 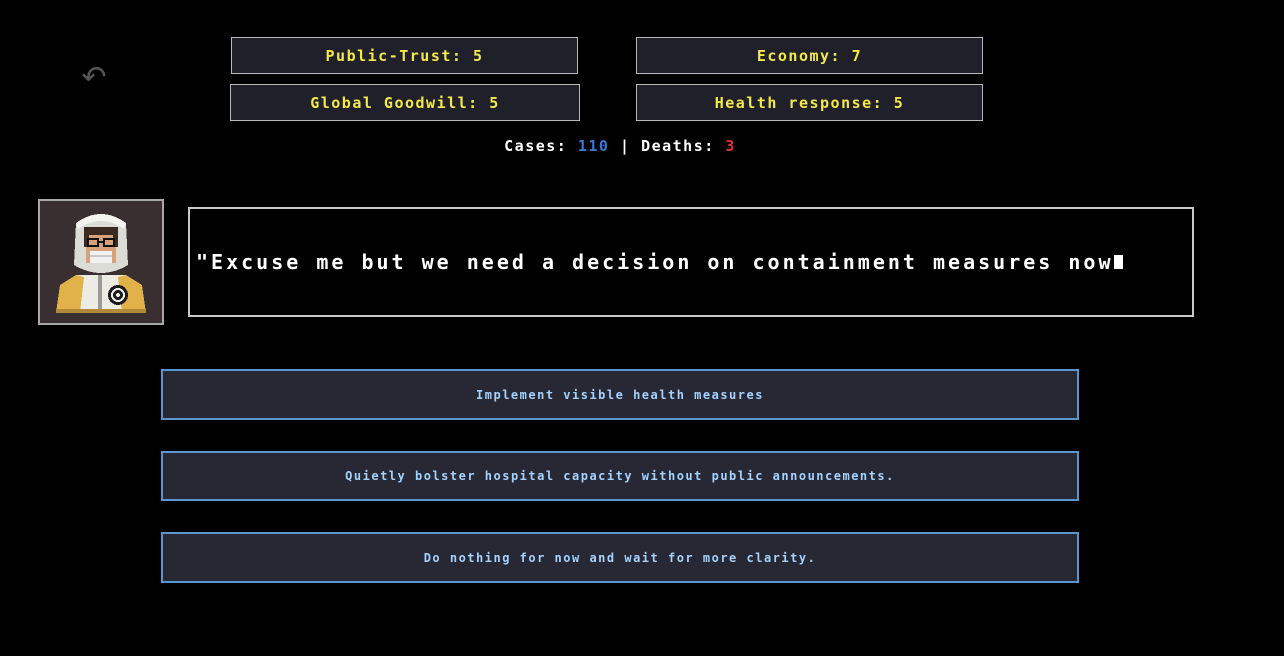 I want to click on choice-implement-visible-measures-button: Implement visible health measures, so click(x=620, y=394).